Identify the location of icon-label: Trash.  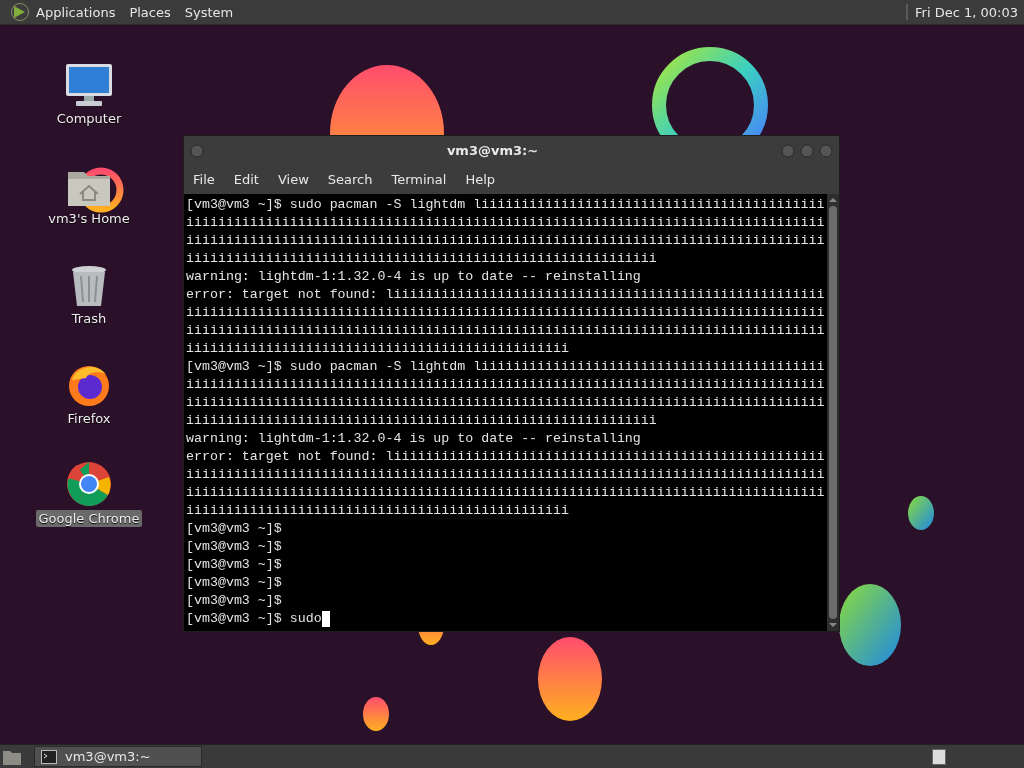
(89, 318).